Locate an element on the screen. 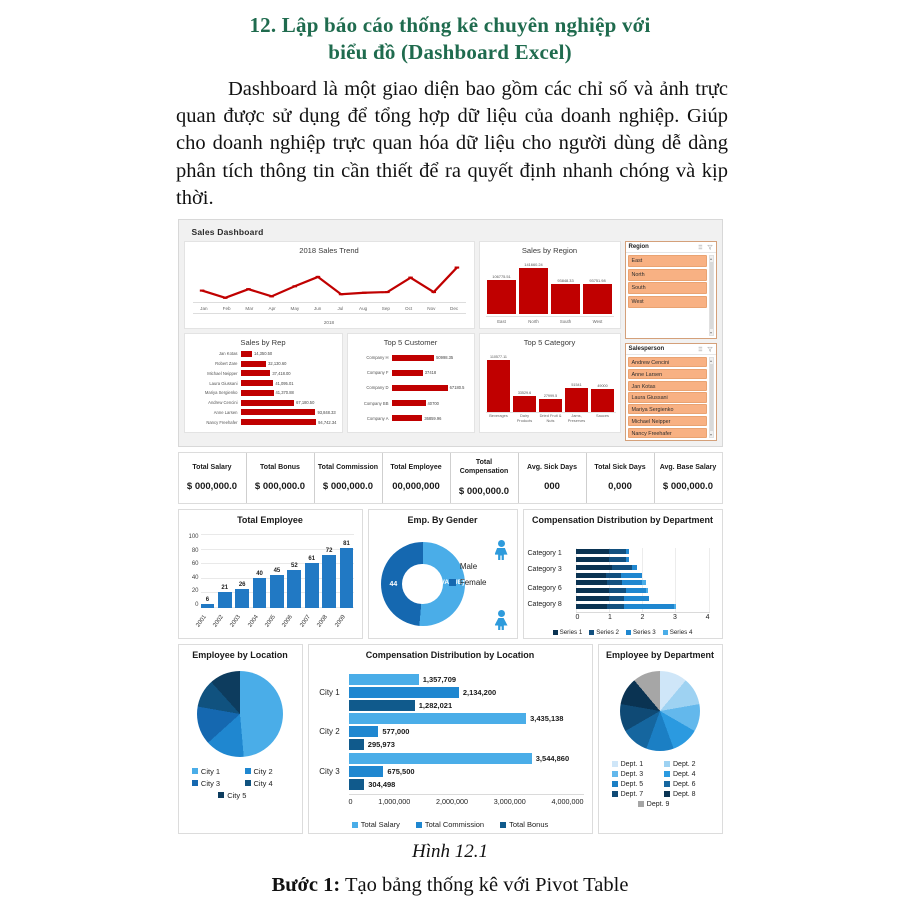 The image size is (900, 900). chart-sales-by-region-title: Sales by Region is located at coordinates (549, 250).